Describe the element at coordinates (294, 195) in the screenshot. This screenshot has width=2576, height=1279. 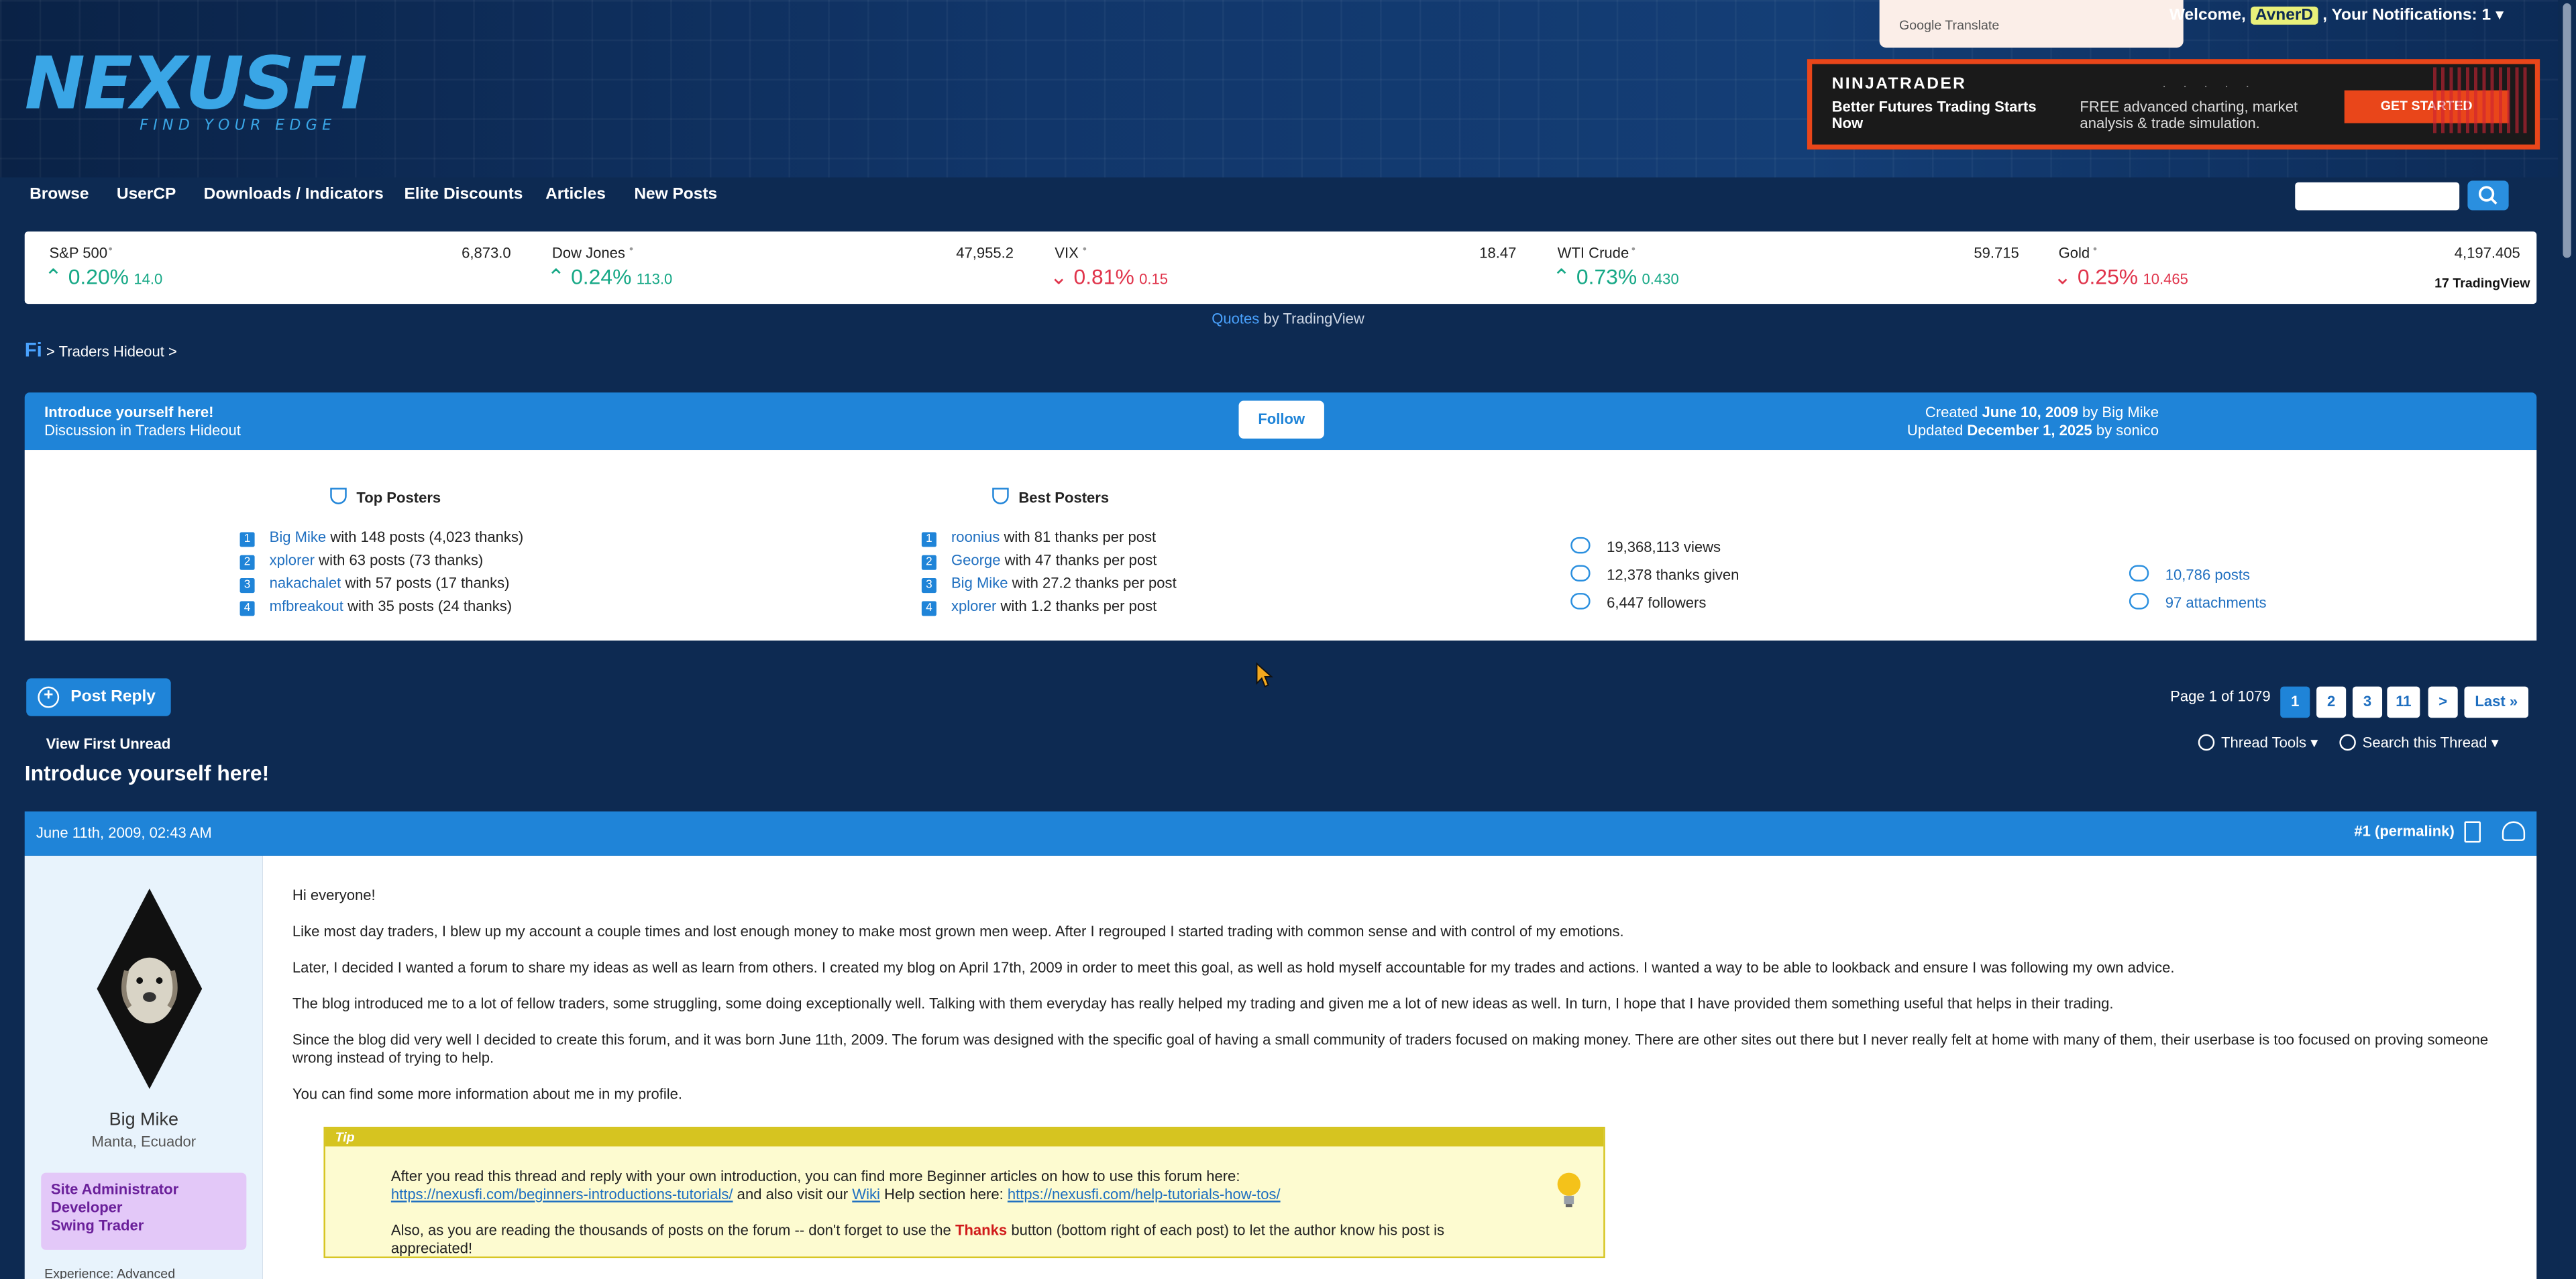
I see `nav-downloads-indicators: Downloads / Indicators` at that location.